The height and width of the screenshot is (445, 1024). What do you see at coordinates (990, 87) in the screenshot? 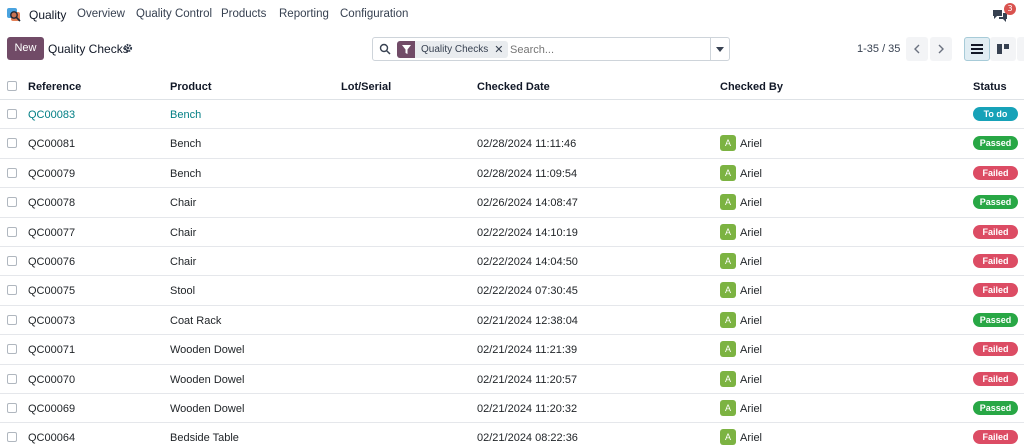
I see `header-status: Status` at bounding box center [990, 87].